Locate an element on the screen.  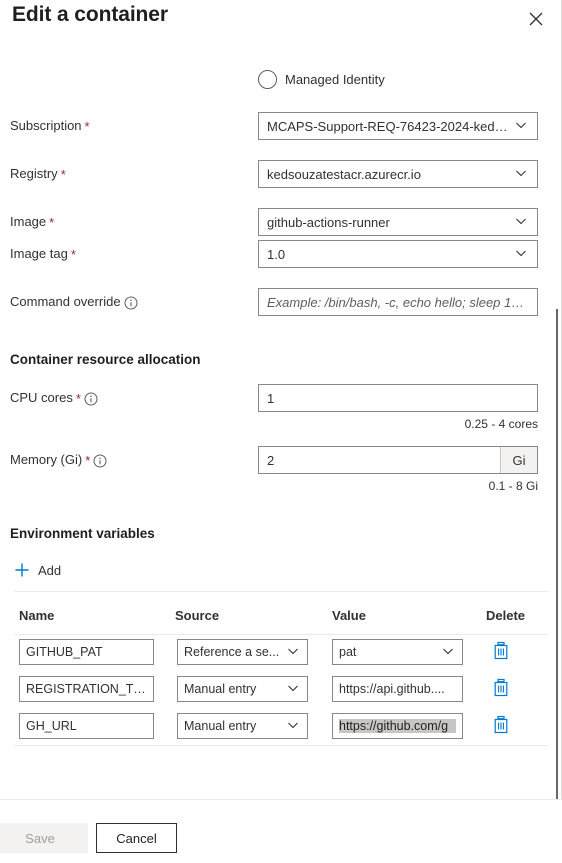
radio-circle-icon is located at coordinates (267, 79).